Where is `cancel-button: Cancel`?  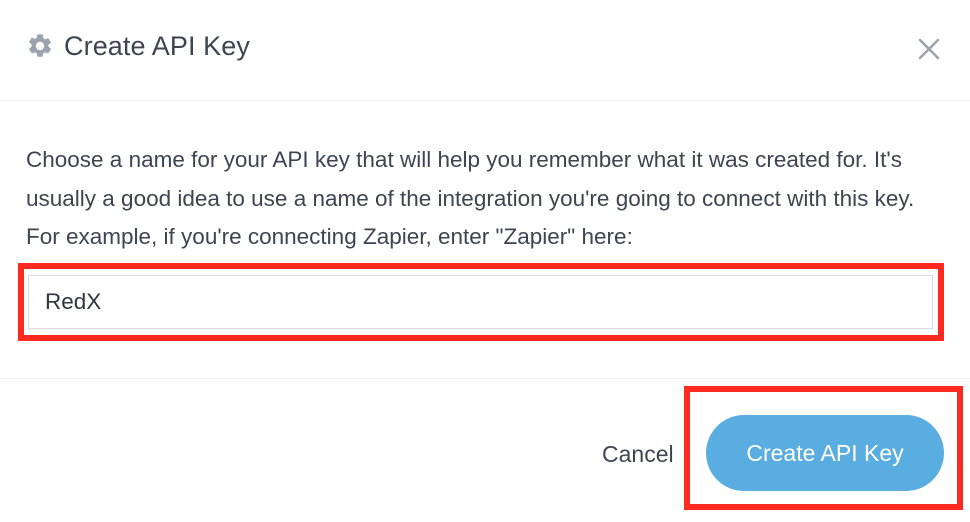
cancel-button: Cancel is located at coordinates (638, 454).